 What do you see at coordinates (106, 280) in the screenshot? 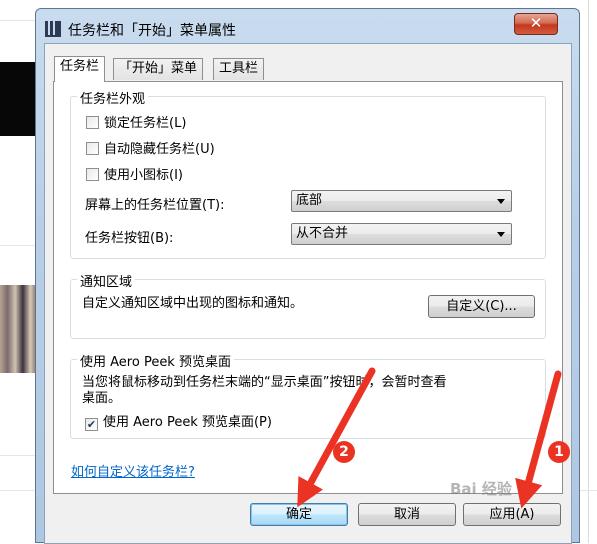
I see `group-title: 通知区域` at bounding box center [106, 280].